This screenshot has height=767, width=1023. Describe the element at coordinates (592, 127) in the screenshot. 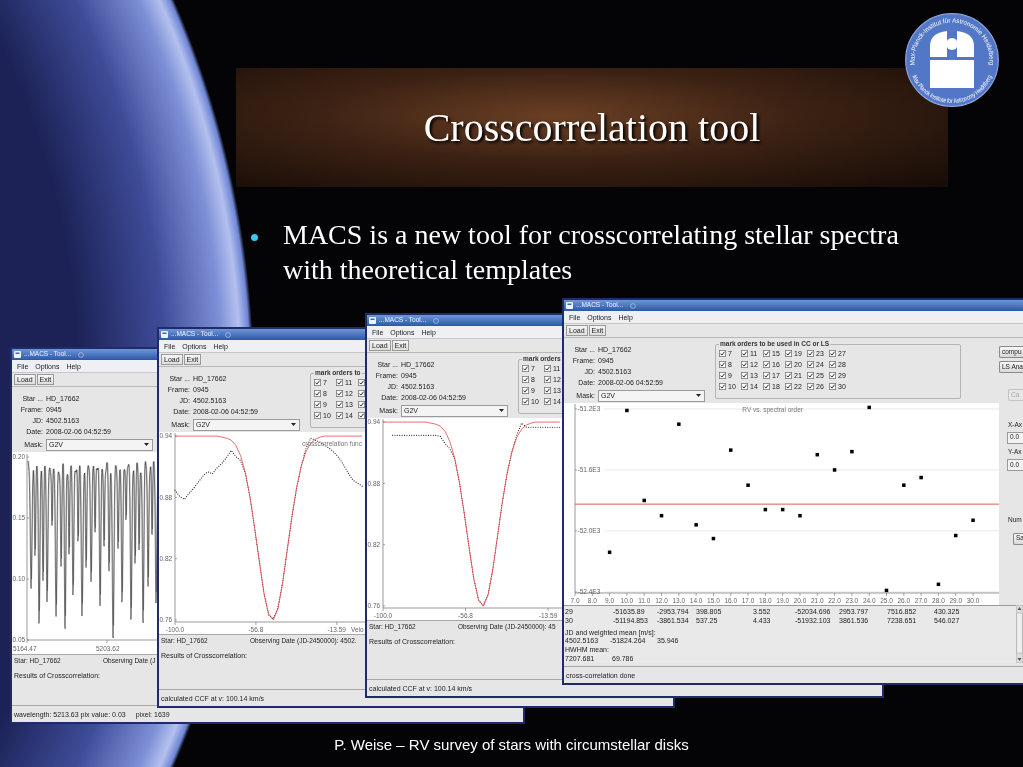

I see `slide-title: Crosscorrelation tool` at that location.